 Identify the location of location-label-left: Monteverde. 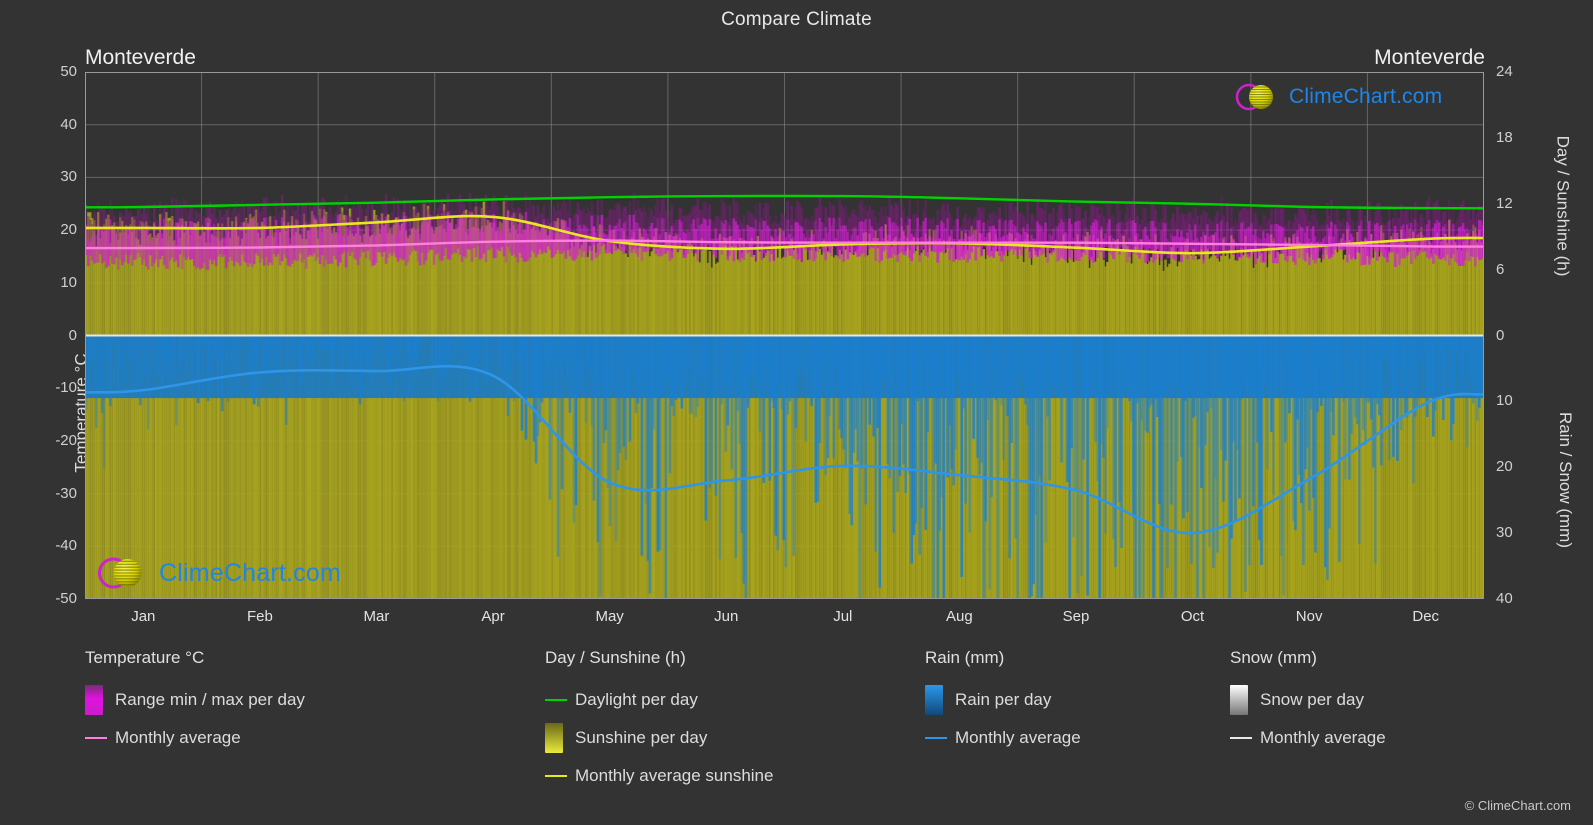
(140, 57).